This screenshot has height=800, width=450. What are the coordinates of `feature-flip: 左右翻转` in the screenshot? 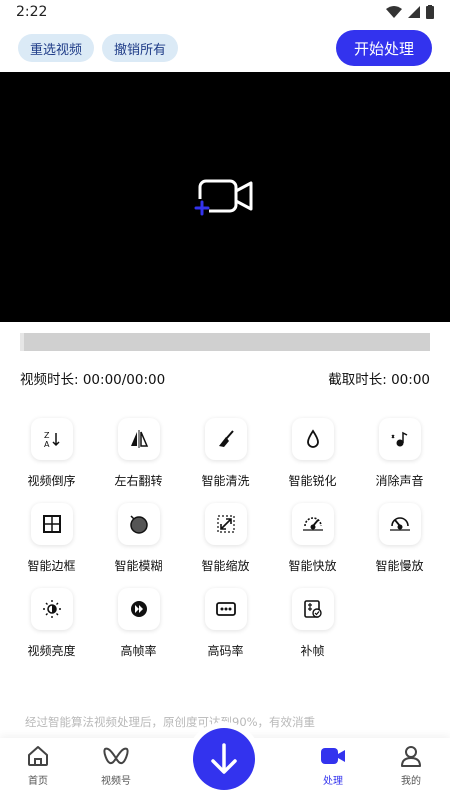 It's located at (138, 453).